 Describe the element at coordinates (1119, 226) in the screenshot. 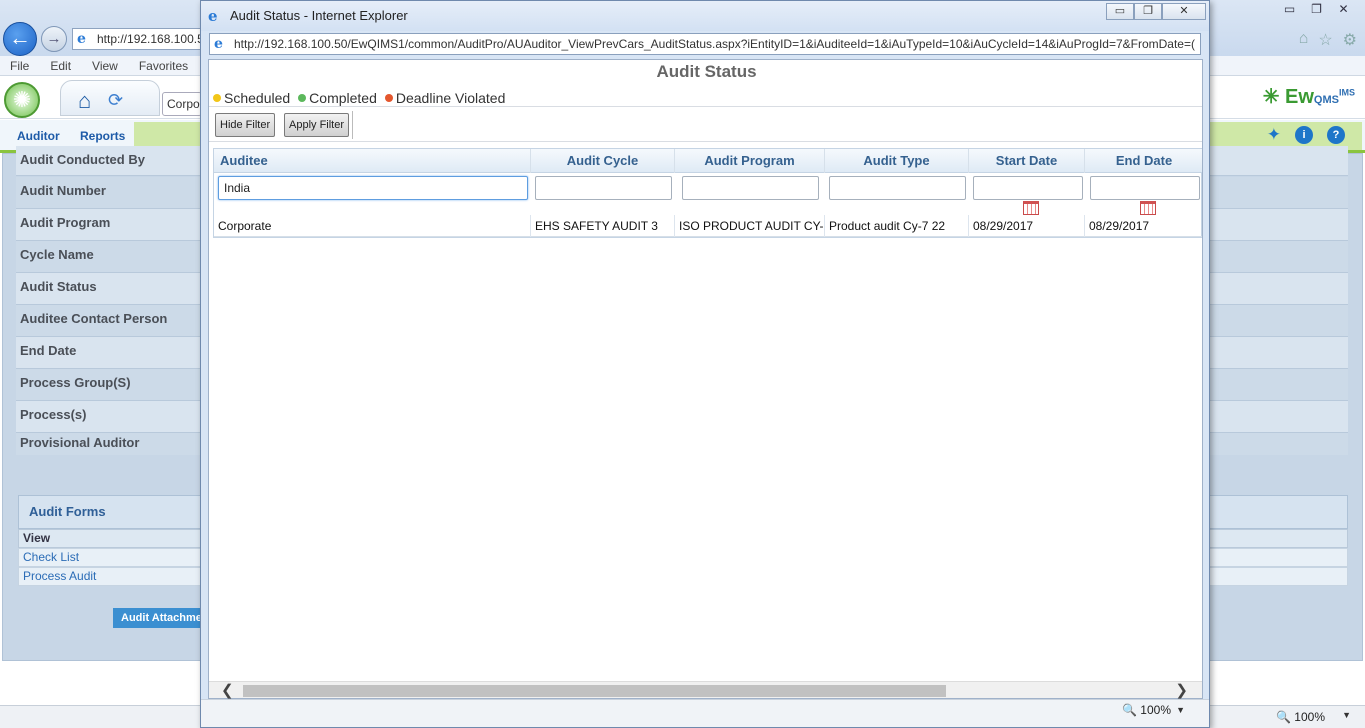

I see `cell-end-date: 08/29/2017` at that location.